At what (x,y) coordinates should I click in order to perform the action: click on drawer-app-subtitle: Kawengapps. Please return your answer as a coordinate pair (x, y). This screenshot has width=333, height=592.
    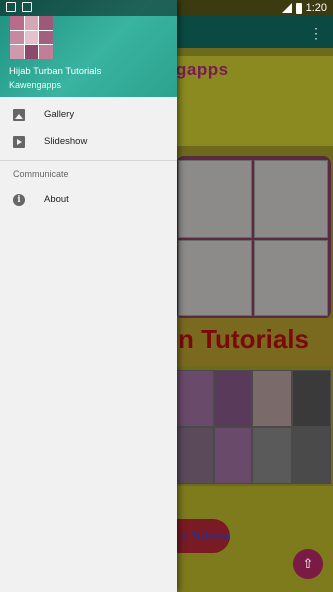
    Looking at the image, I should click on (35, 85).